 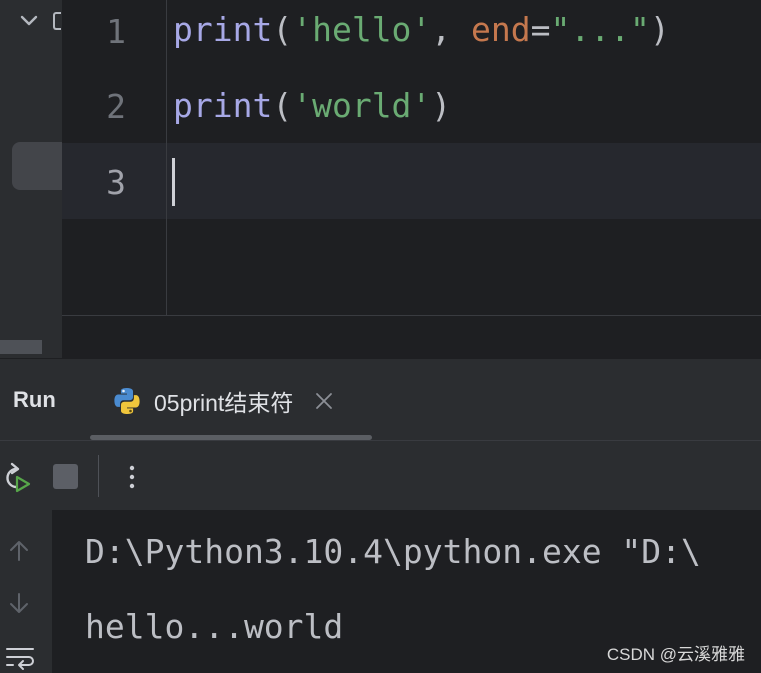 What do you see at coordinates (362, 29) in the screenshot?
I see `token-string: 'hello'` at bounding box center [362, 29].